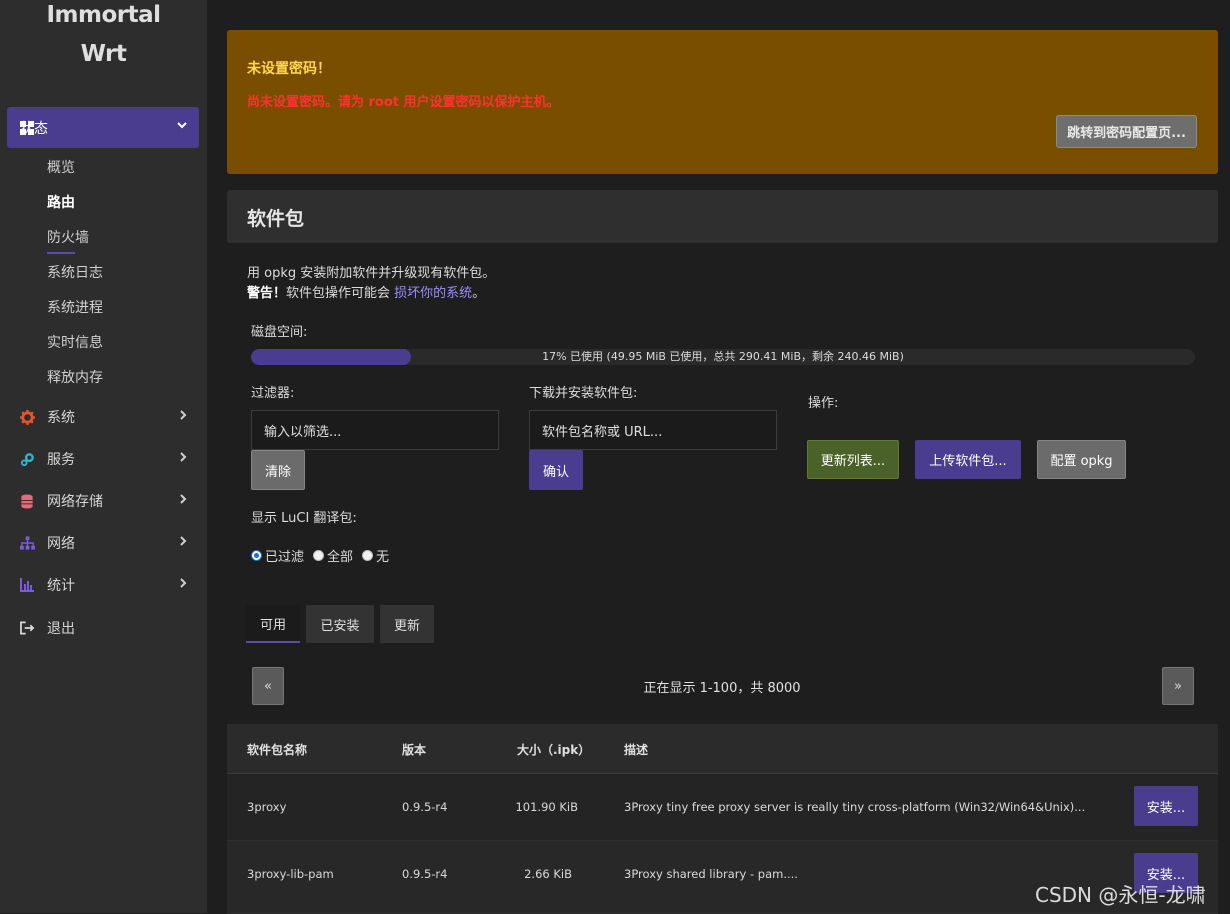 The height and width of the screenshot is (914, 1230). What do you see at coordinates (583, 393) in the screenshot?
I see `download-install-label: 下载并安装软件包:` at bounding box center [583, 393].